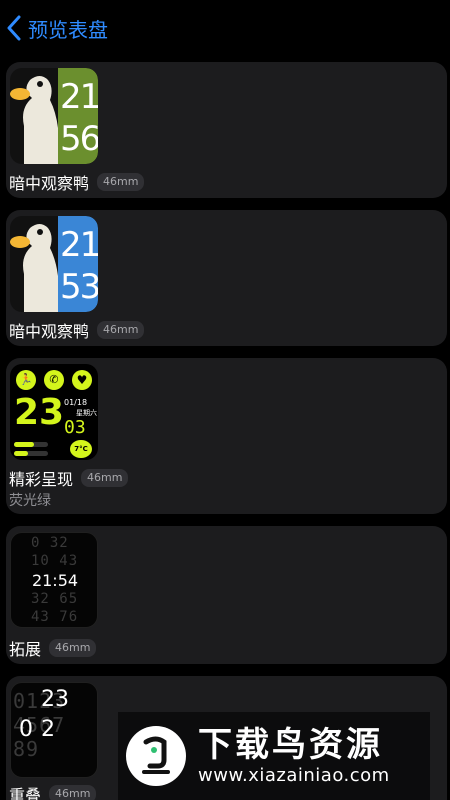 The image size is (450, 800). Describe the element at coordinates (25, 793) in the screenshot. I see `face-name: 重叠` at that location.